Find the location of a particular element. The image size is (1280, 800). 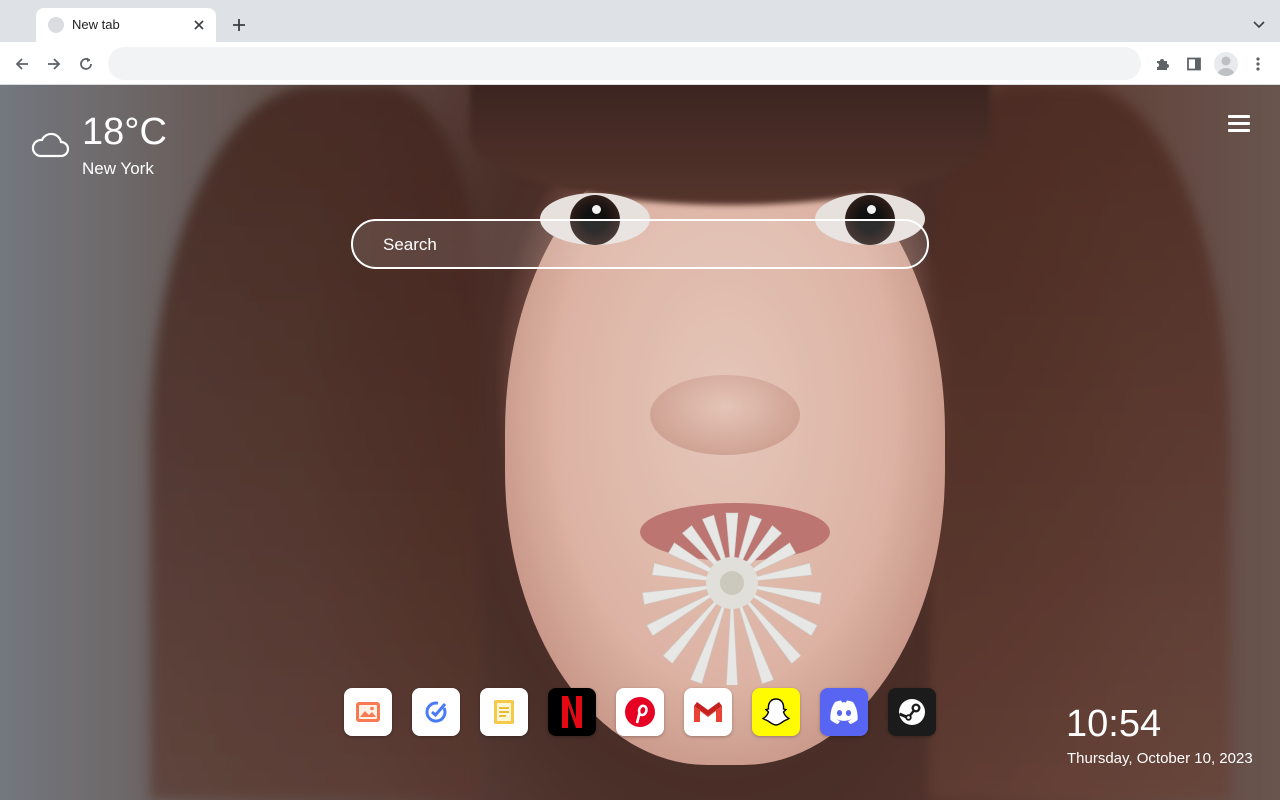

app-snapchat is located at coordinates (776, 712).